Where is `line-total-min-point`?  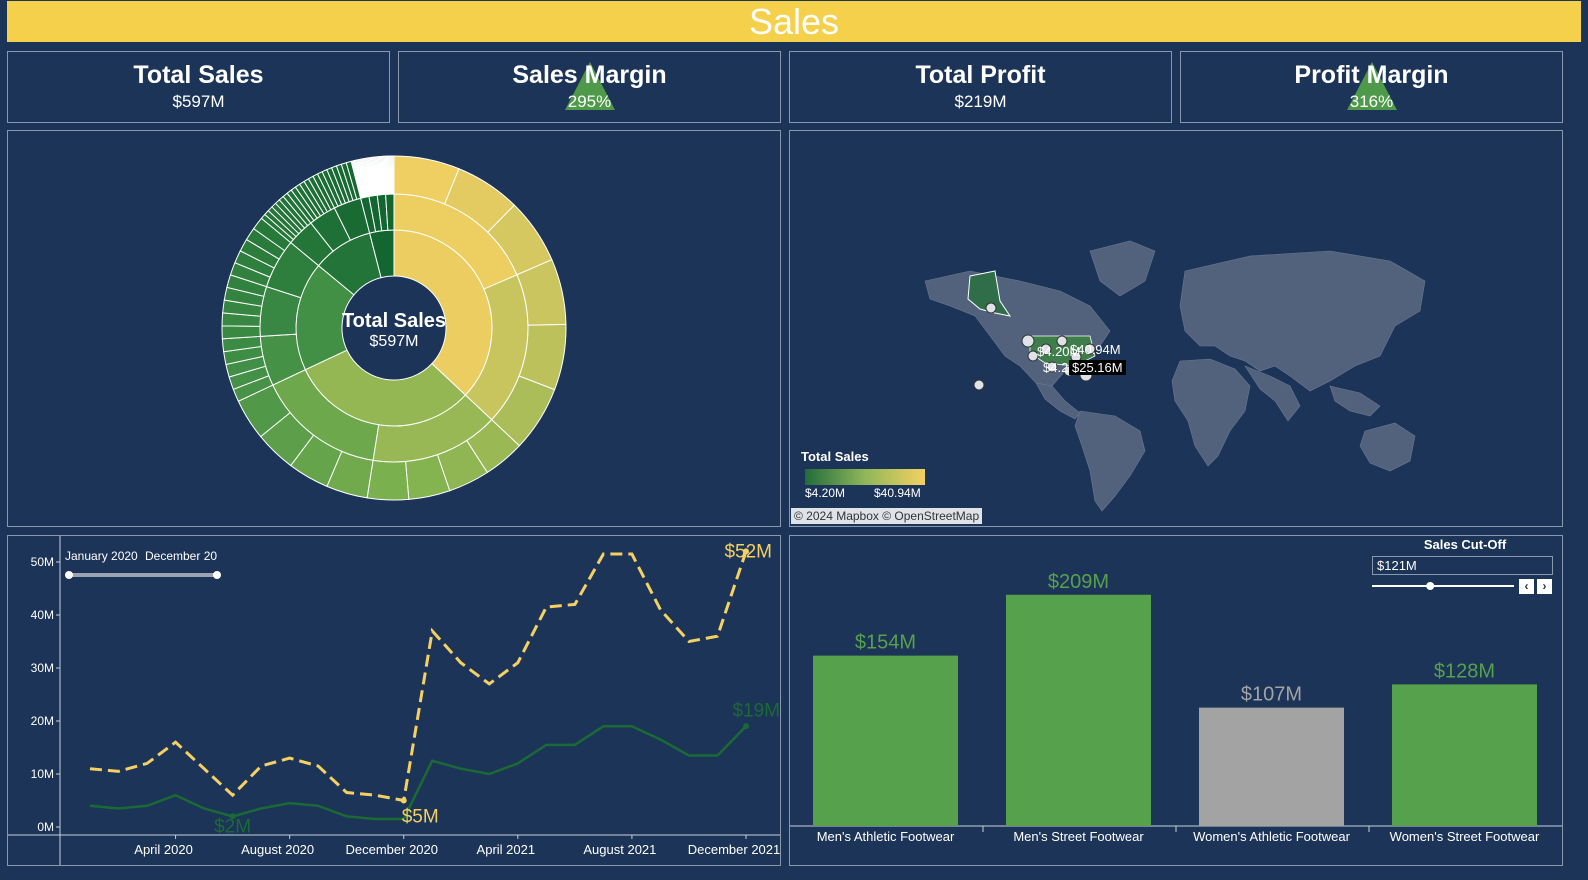
line-total-min-point is located at coordinates (403, 800).